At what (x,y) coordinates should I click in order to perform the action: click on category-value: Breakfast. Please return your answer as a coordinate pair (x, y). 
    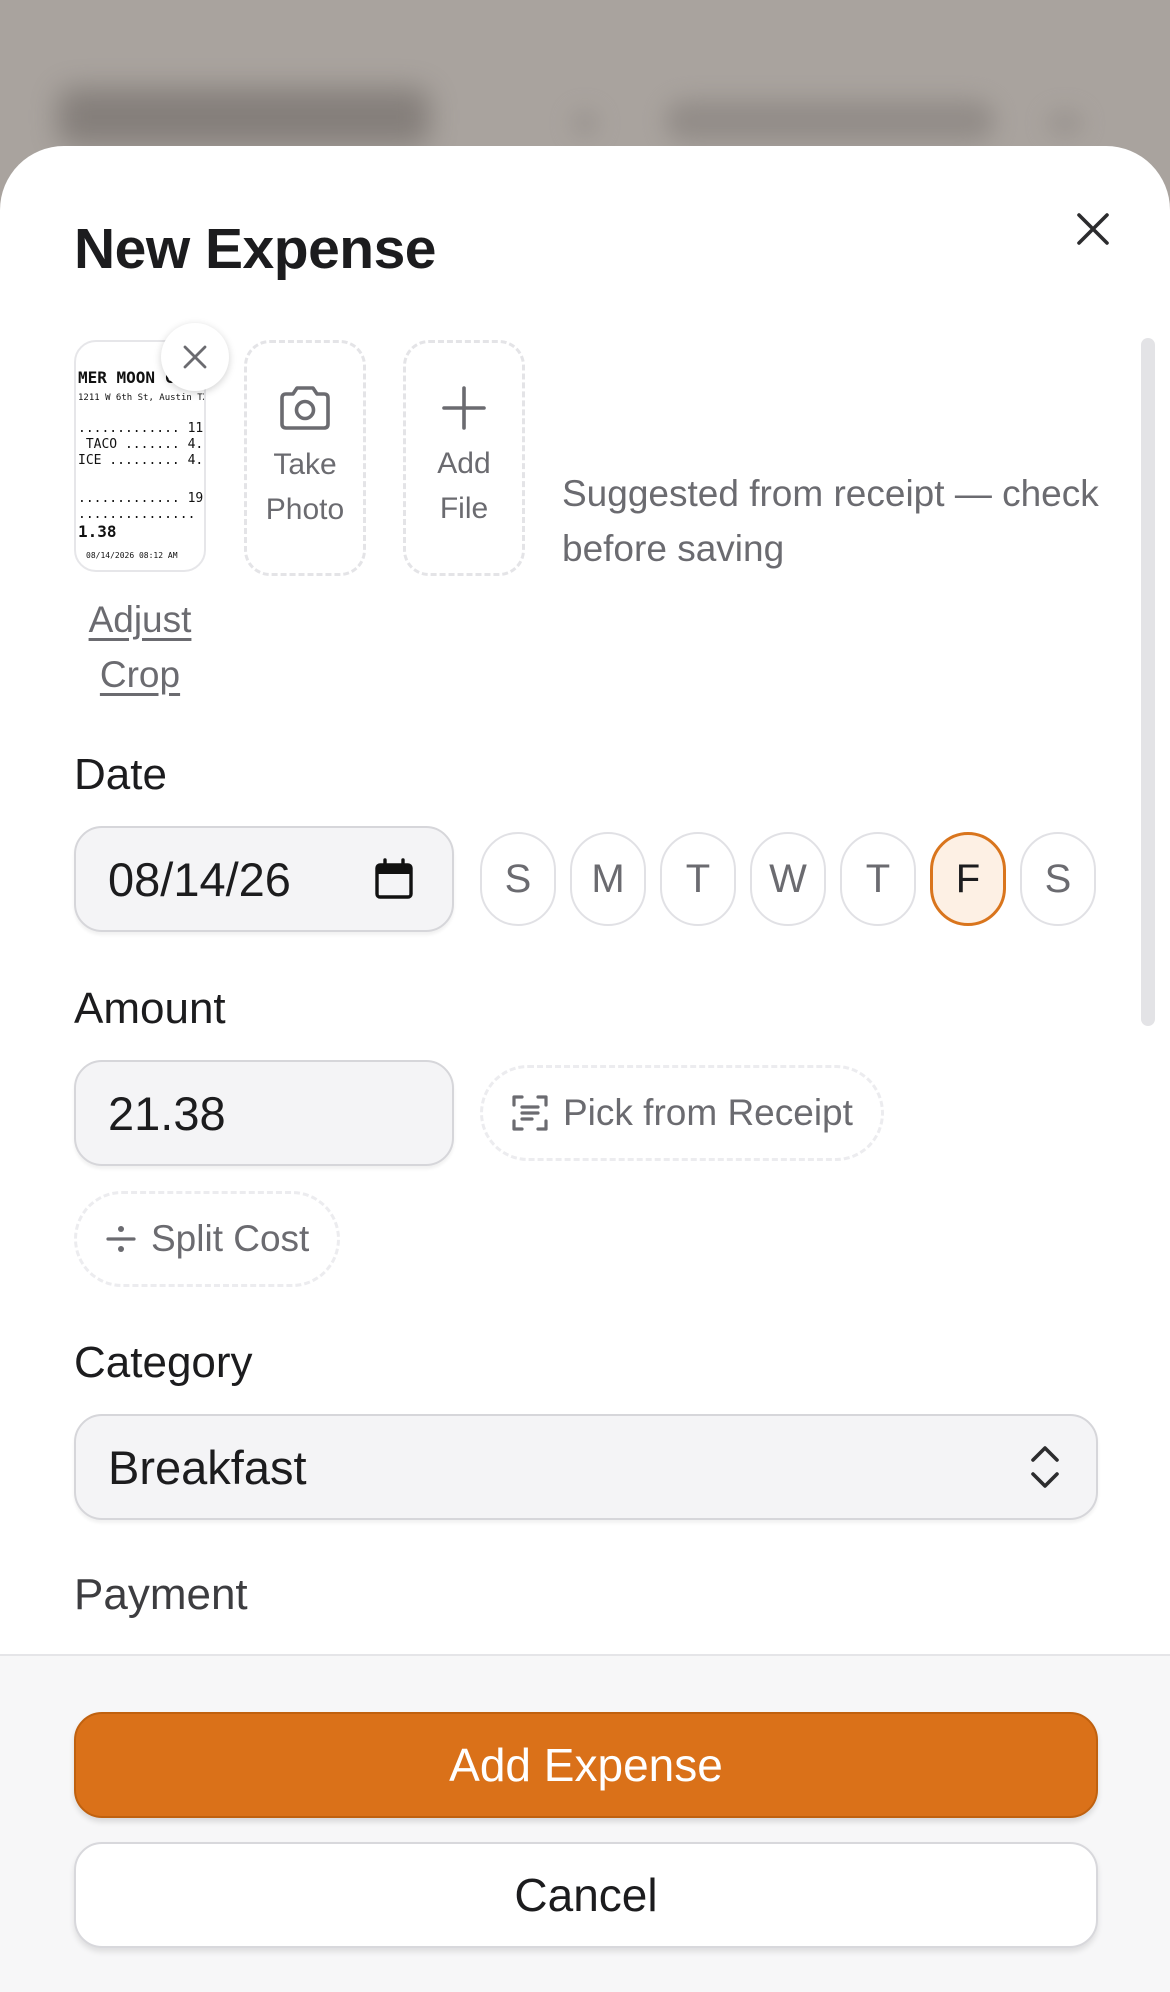
    Looking at the image, I should click on (207, 1467).